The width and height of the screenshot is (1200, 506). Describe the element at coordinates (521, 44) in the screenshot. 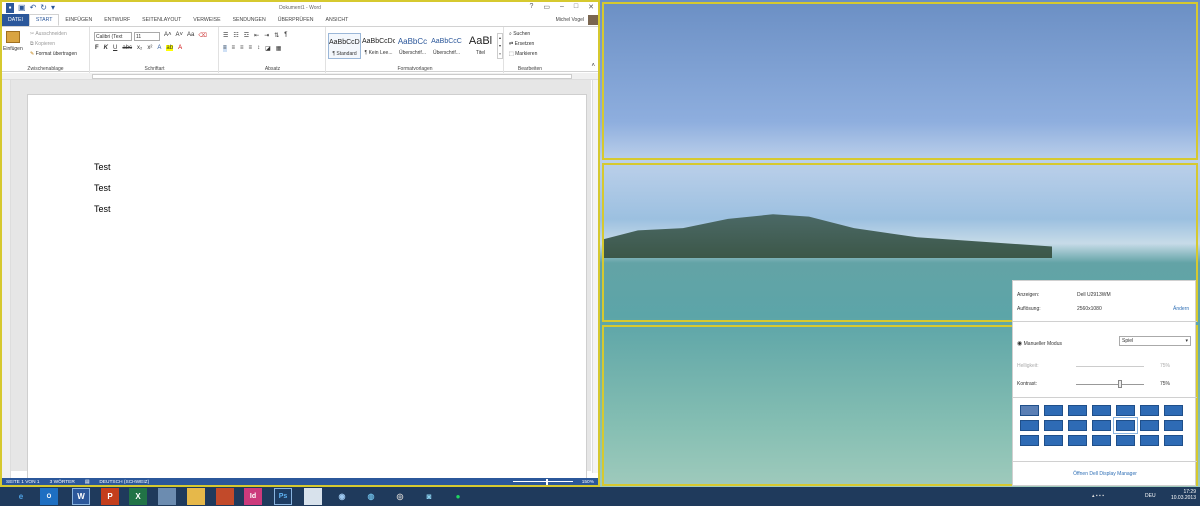

I see `replace-button: ⇄ Ersetzen` at that location.